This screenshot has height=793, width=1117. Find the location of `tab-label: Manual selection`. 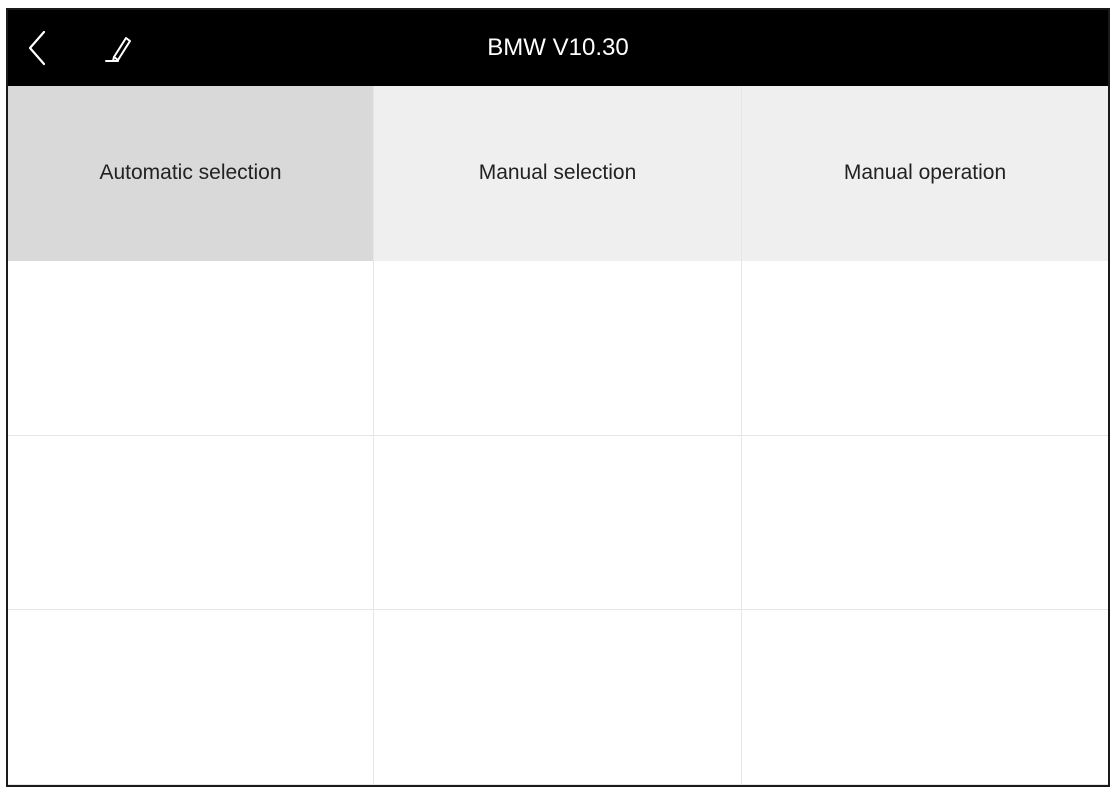

tab-label: Manual selection is located at coordinates (557, 173).